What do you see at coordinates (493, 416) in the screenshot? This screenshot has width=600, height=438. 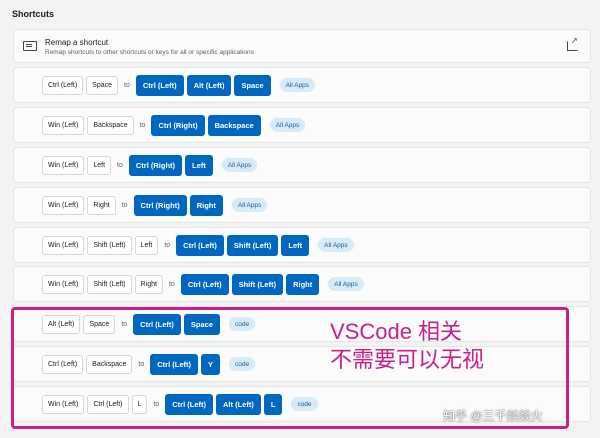 I see `watermark: 知乎 @三千燚燚火` at bounding box center [493, 416].